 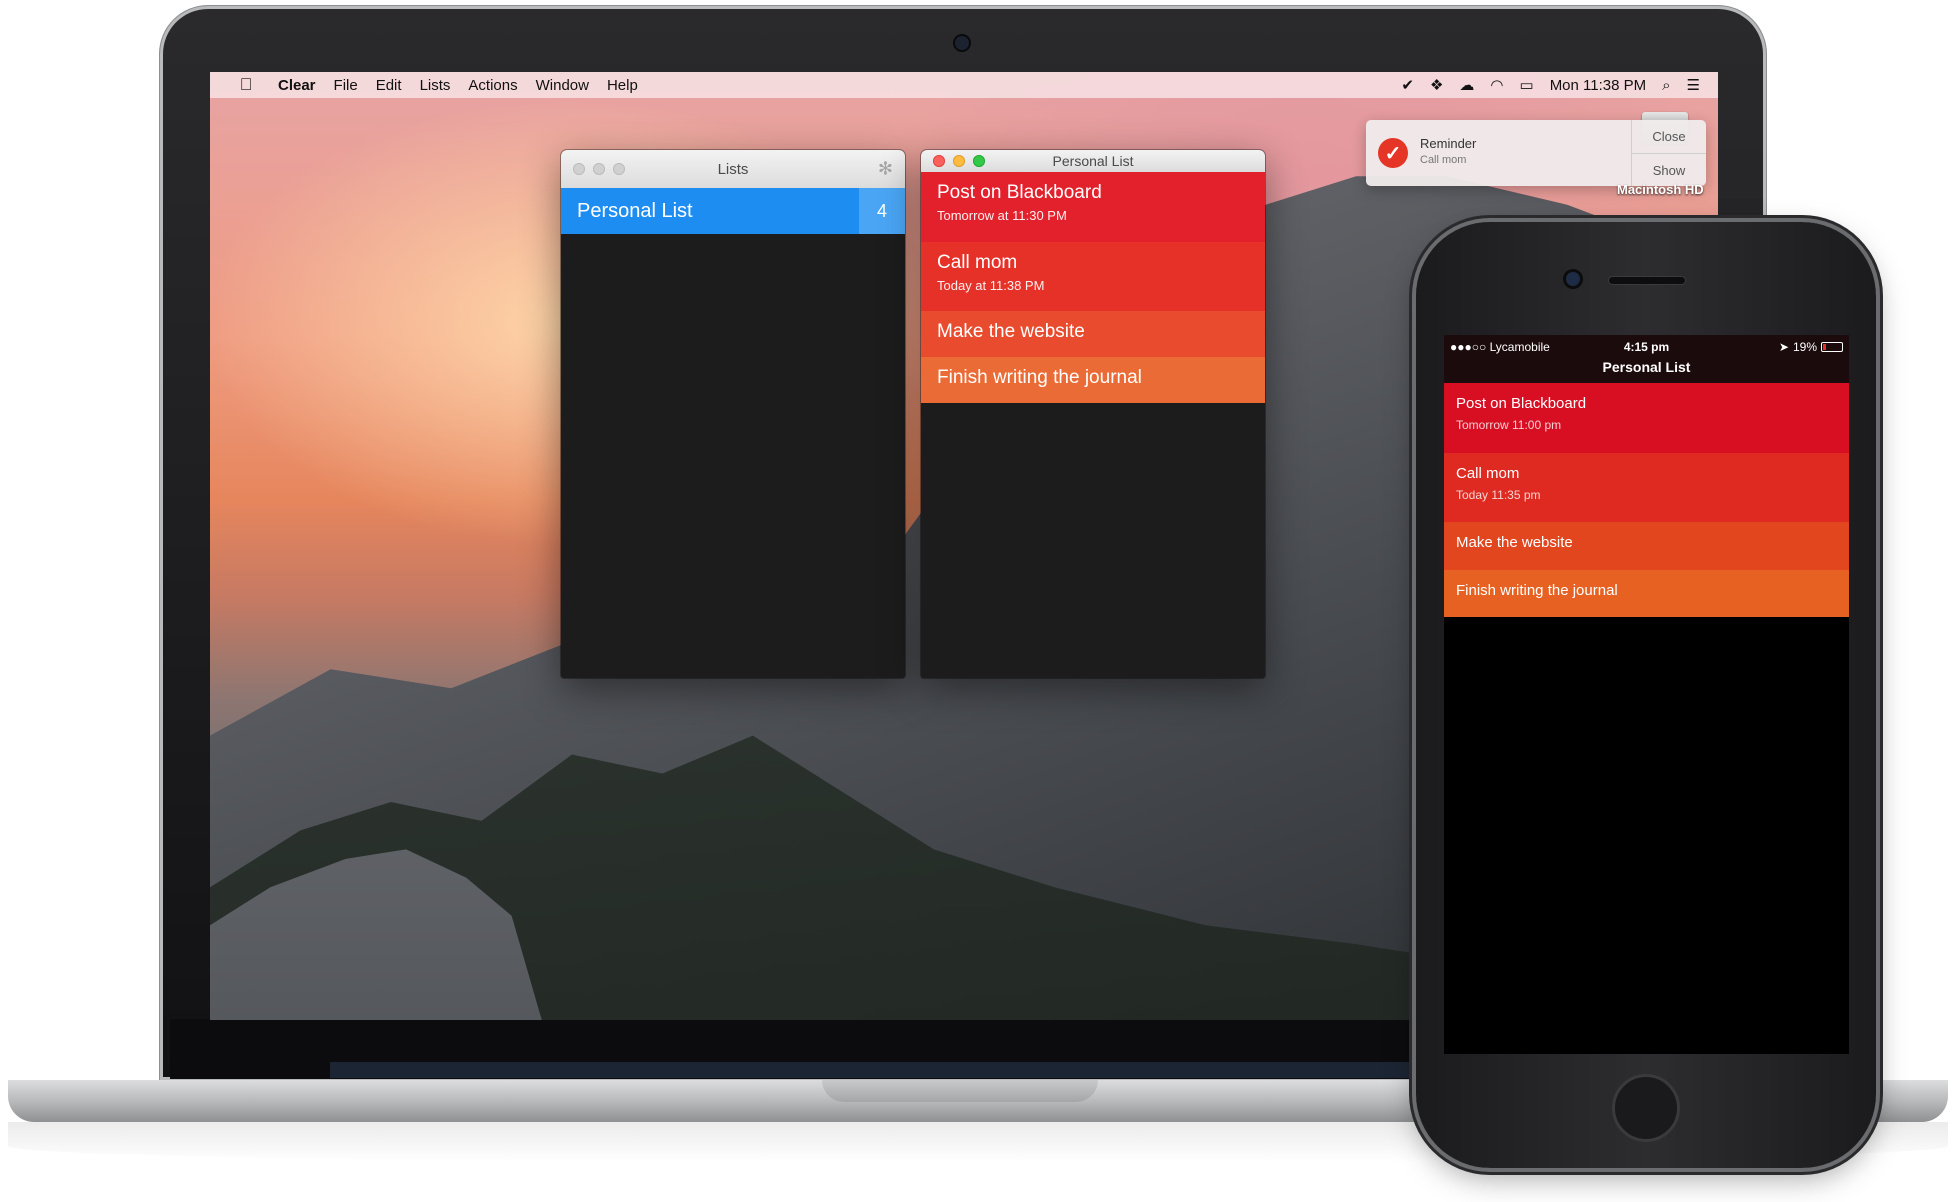 What do you see at coordinates (1466, 85) in the screenshot?
I see `creative-cloud-icon: ☁` at bounding box center [1466, 85].